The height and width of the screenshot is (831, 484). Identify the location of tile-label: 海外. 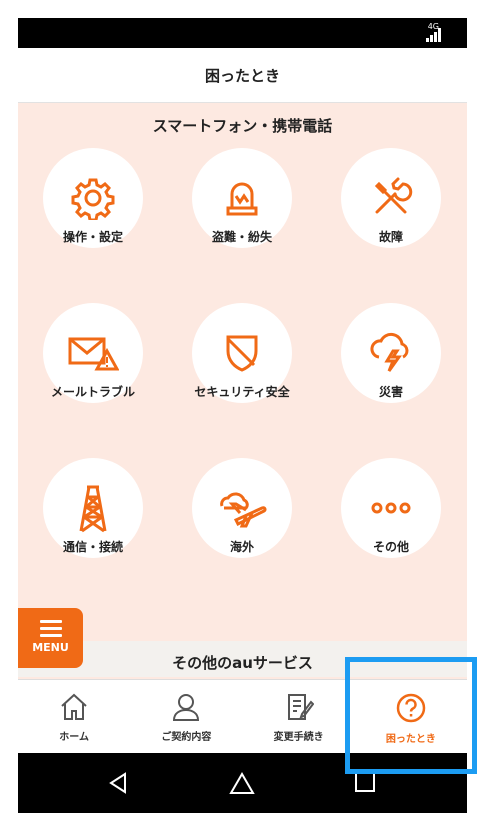
(241, 547).